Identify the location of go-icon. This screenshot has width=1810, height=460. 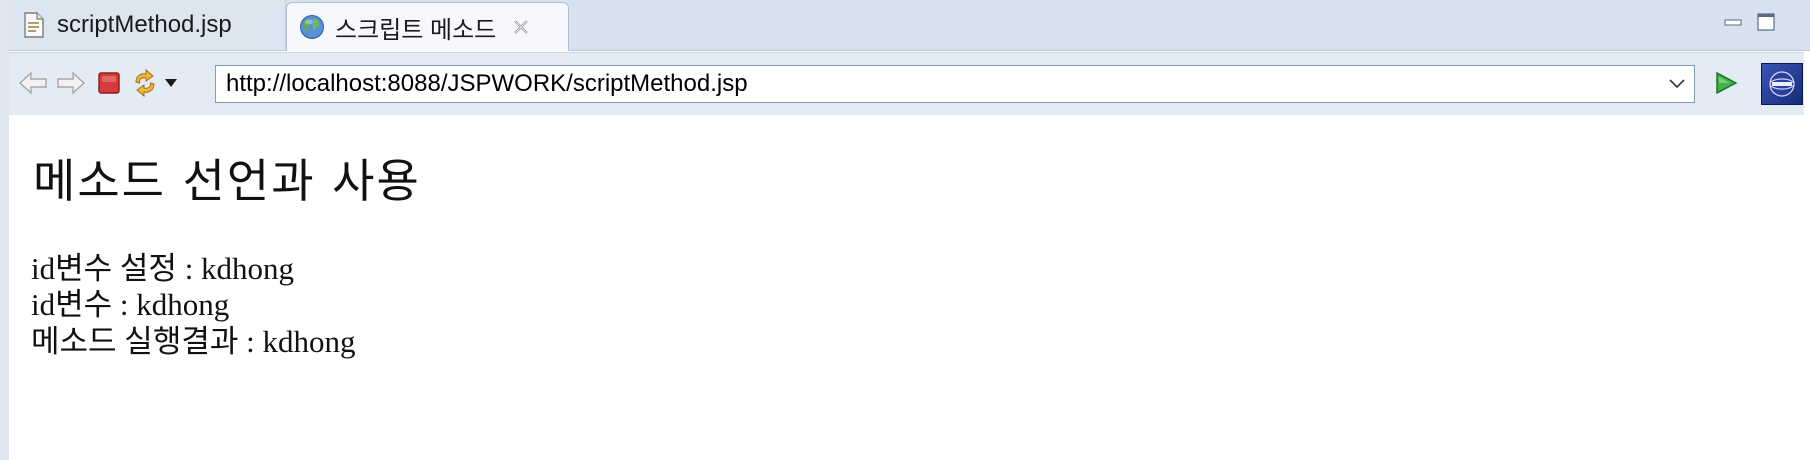
(1726, 83).